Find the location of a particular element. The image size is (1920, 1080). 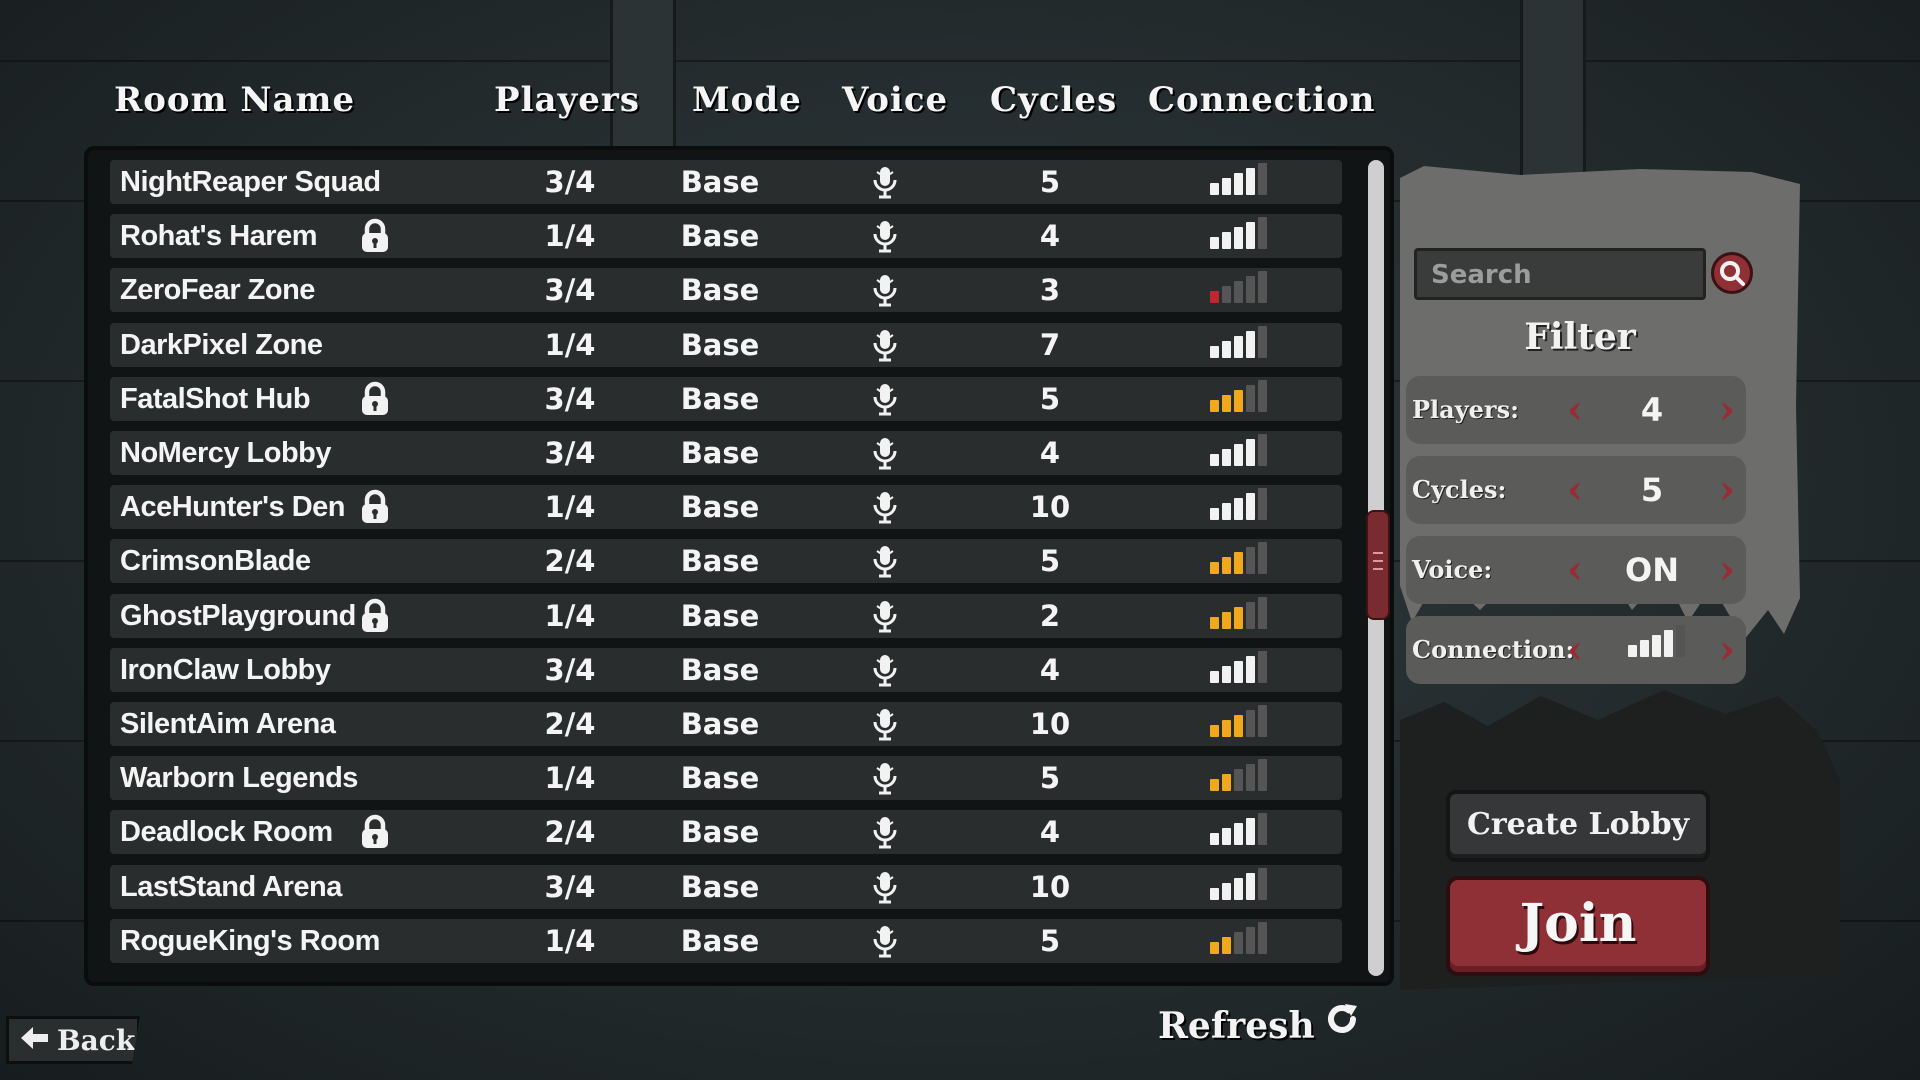

back-button: Back is located at coordinates (73, 1040).